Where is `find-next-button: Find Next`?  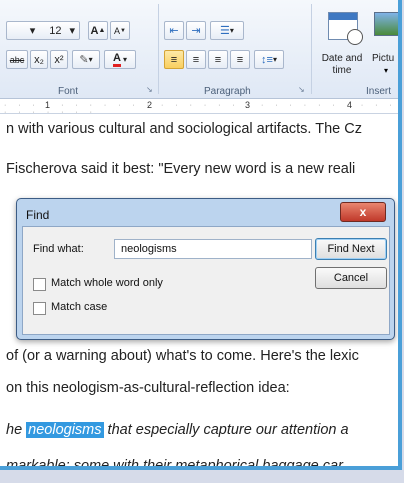 find-next-button: Find Next is located at coordinates (351, 249).